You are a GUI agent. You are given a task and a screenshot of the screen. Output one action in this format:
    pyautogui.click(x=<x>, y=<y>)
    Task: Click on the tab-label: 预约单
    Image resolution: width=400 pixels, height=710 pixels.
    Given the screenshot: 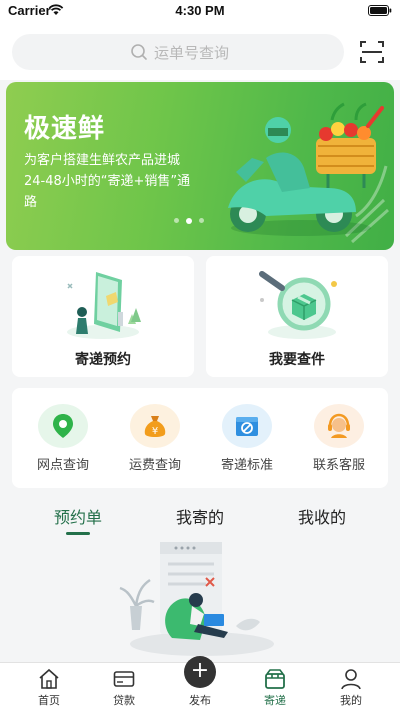 What is the action you would take?
    pyautogui.click(x=77, y=517)
    